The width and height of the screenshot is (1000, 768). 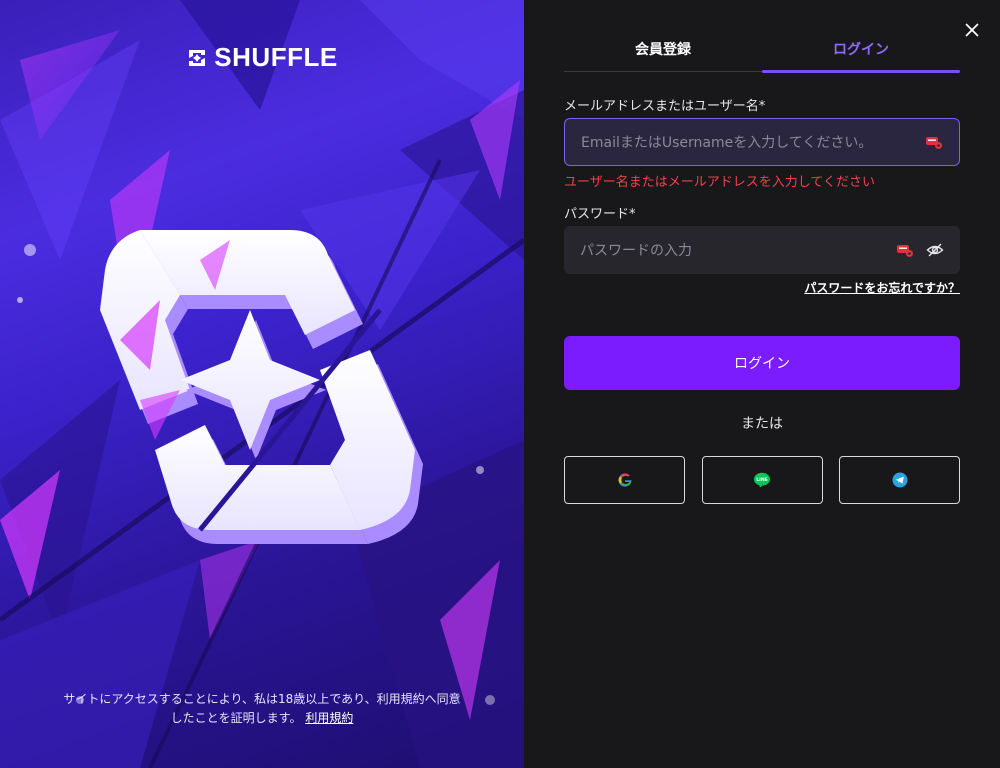 I want to click on social-login-buttons: LINE, so click(x=762, y=480).